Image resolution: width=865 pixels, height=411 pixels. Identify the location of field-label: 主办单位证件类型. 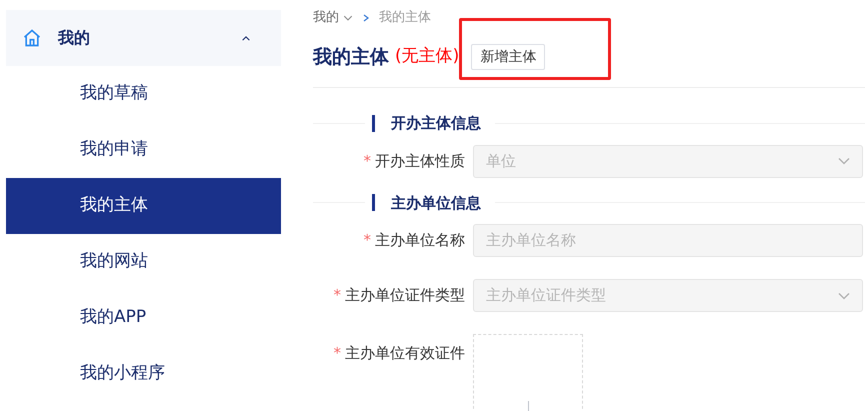
(405, 295).